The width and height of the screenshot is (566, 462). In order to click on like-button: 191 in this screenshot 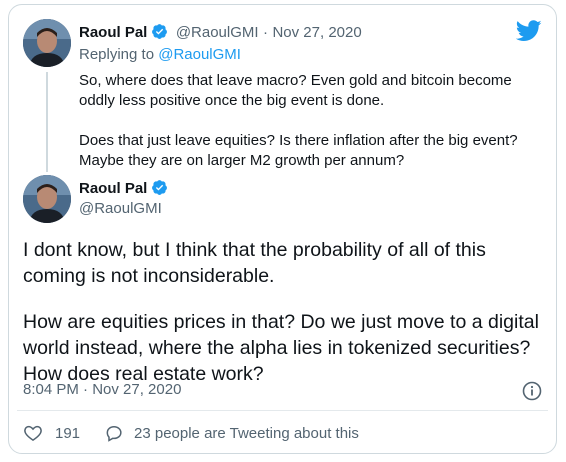, I will do `click(51, 433)`.